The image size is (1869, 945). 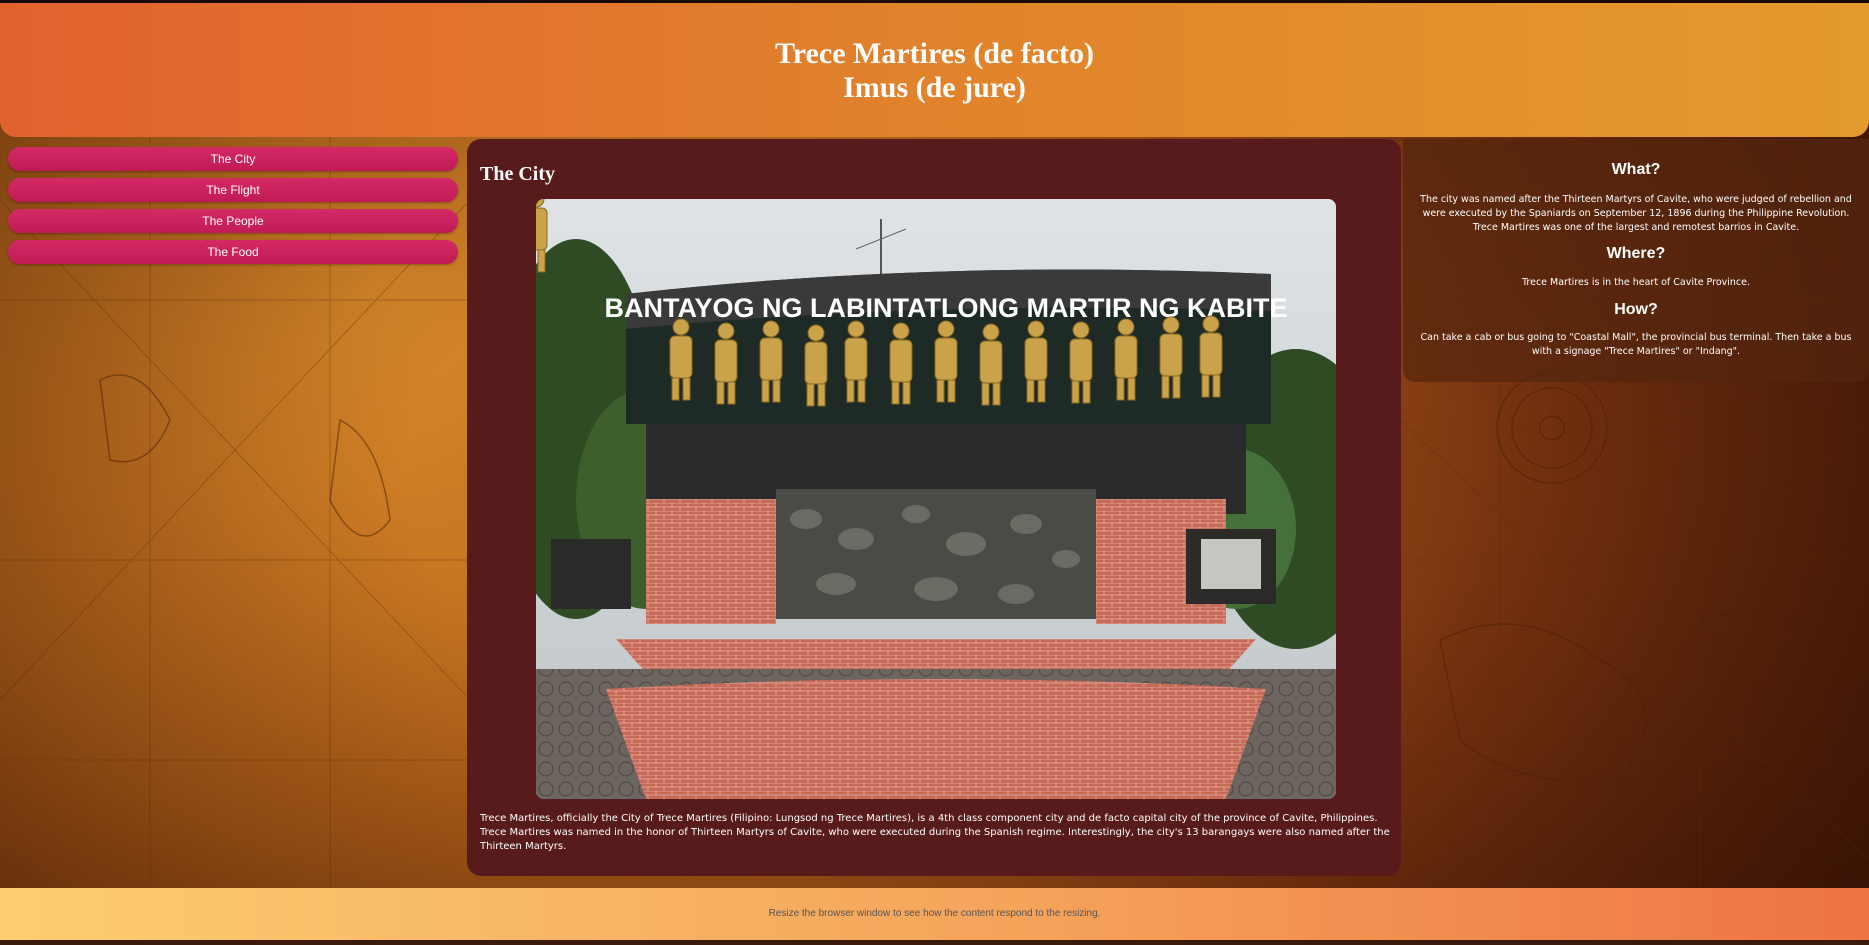 I want to click on page-header: Trece Martires (de facto) Imus (de jure), so click(x=934, y=70).